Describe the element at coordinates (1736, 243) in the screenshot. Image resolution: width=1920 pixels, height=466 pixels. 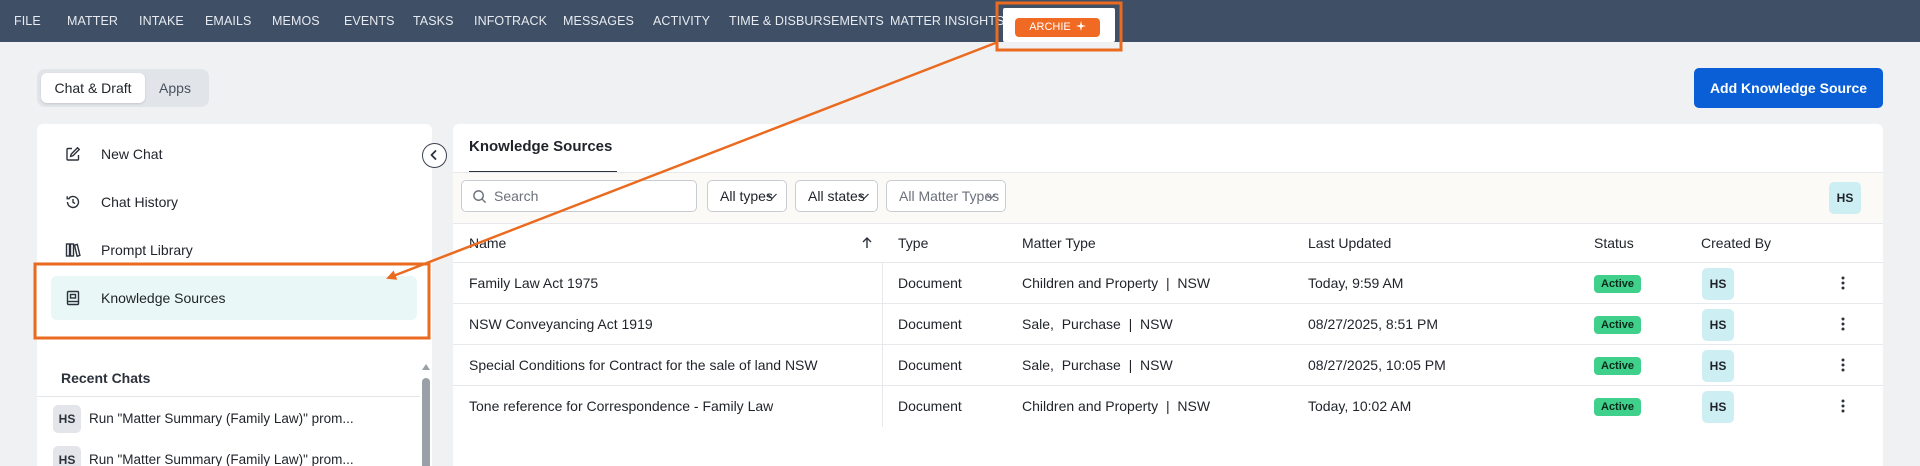
I see `column-header-created-by: Created By` at that location.